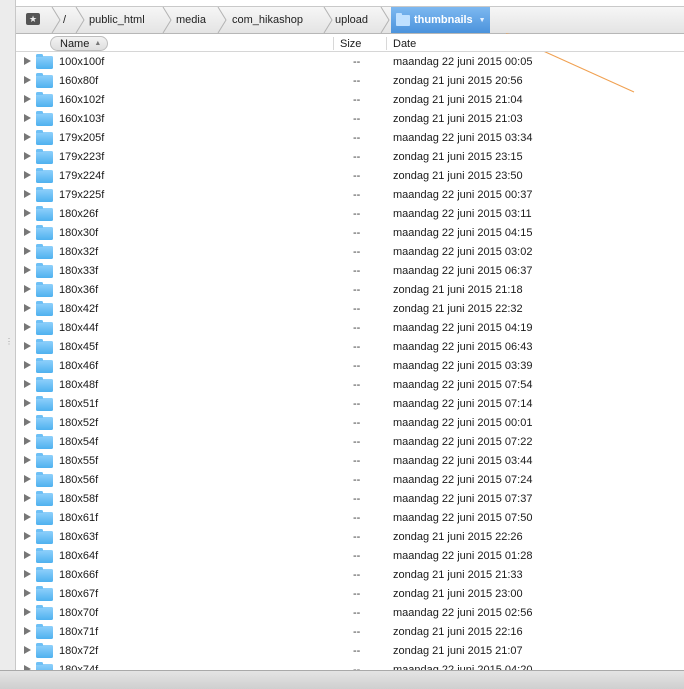 The height and width of the screenshot is (689, 684). What do you see at coordinates (350, 233) in the screenshot?
I see `list-item: 180x30f -- maandag 22 juni 2015 04:15` at bounding box center [350, 233].